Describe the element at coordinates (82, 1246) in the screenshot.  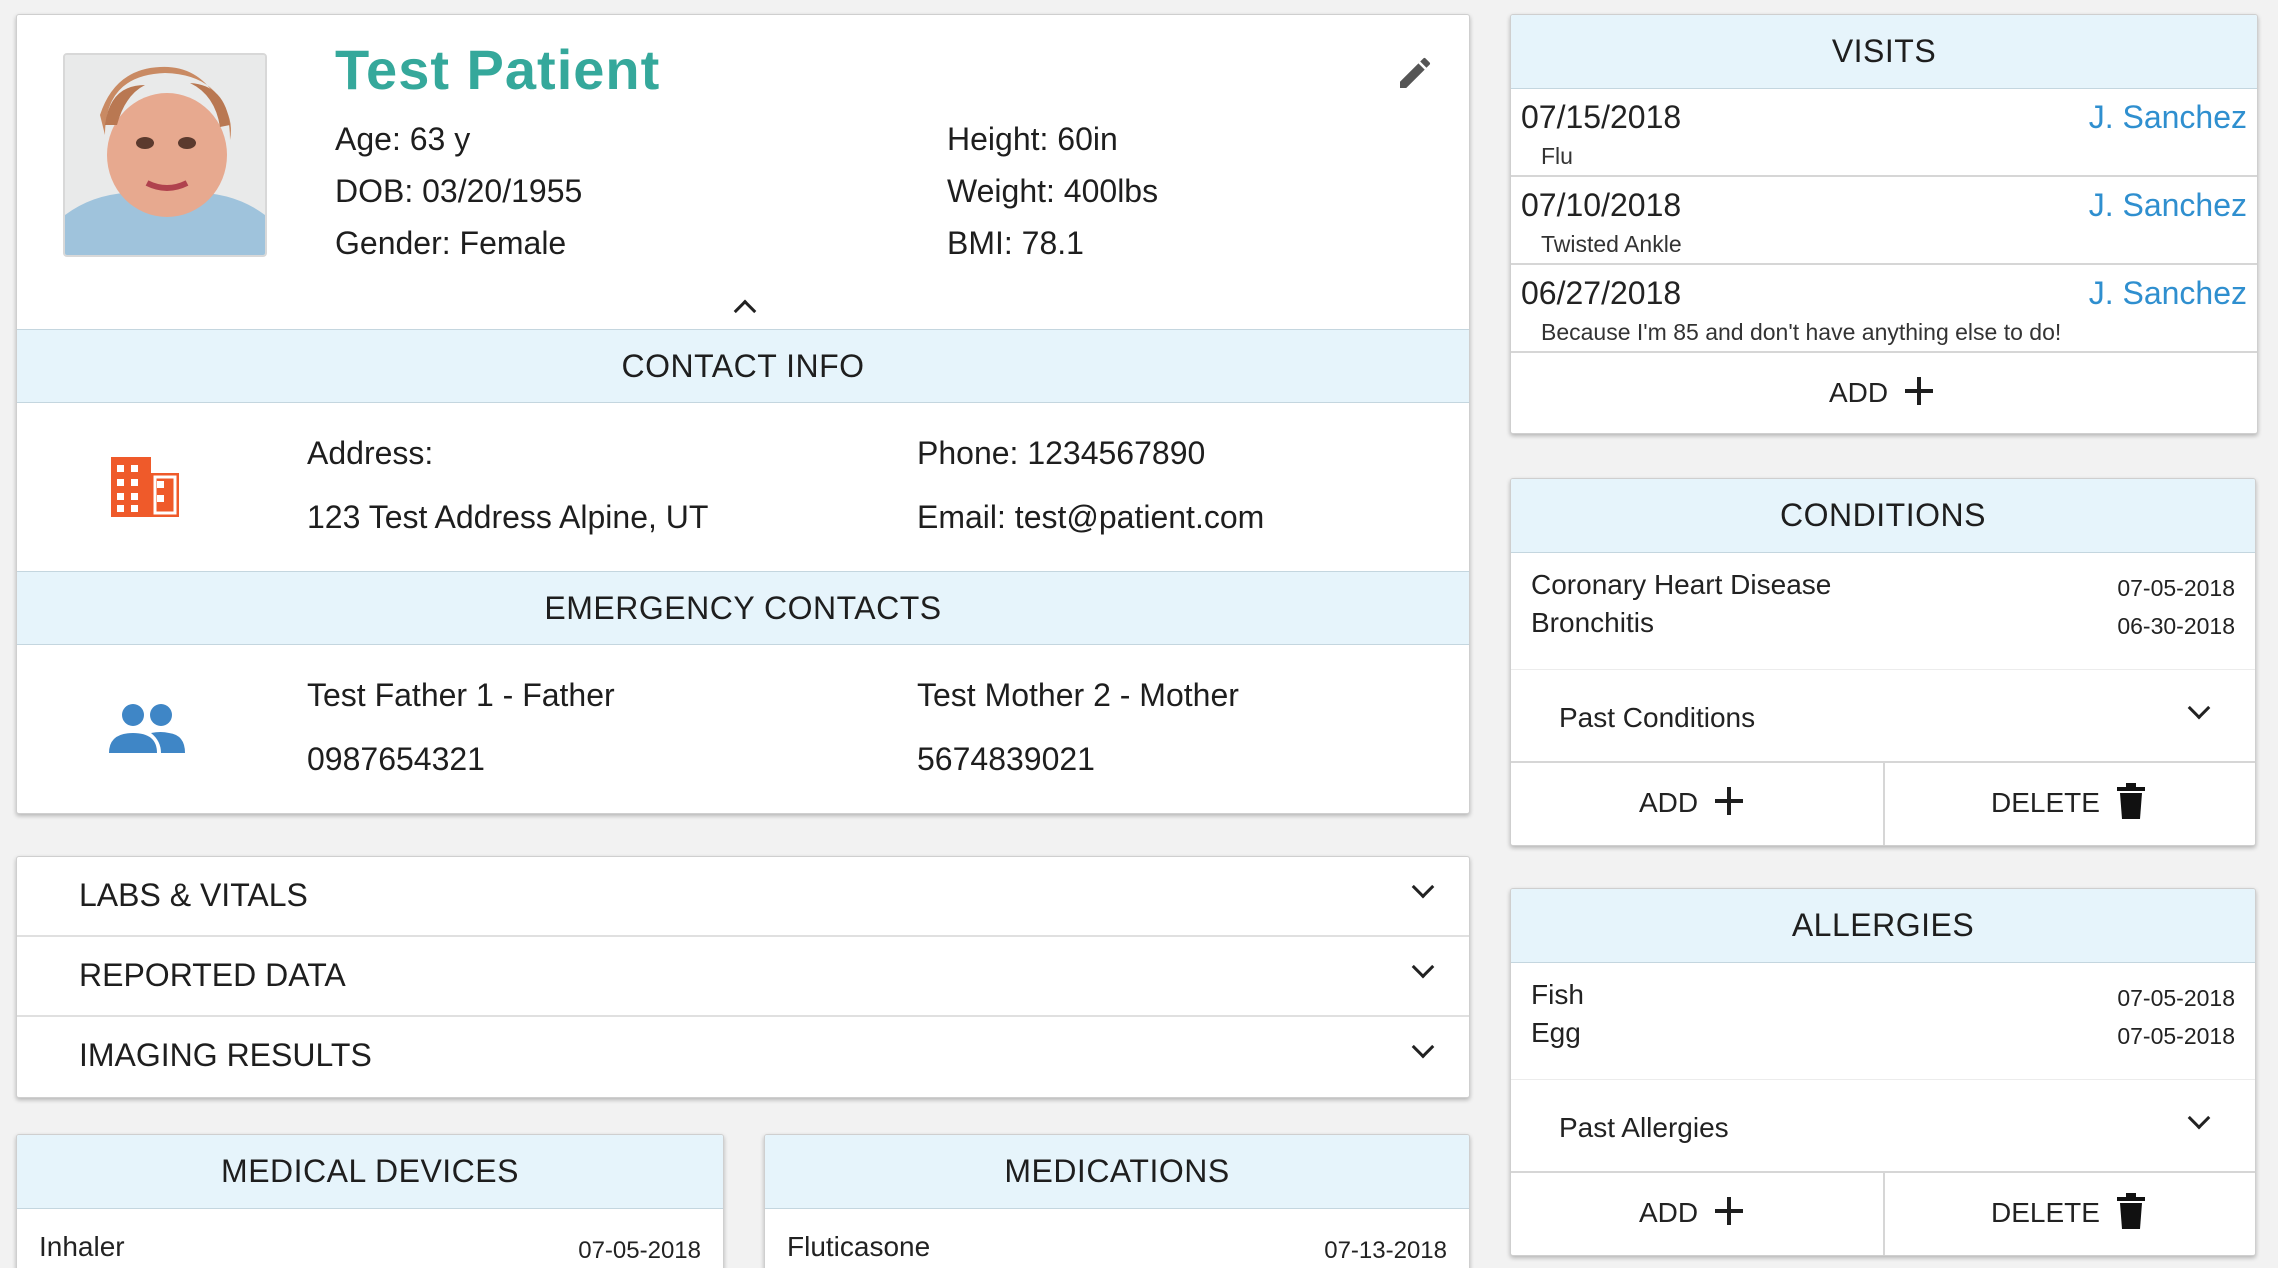
I see `device-name: Inhaler` at that location.